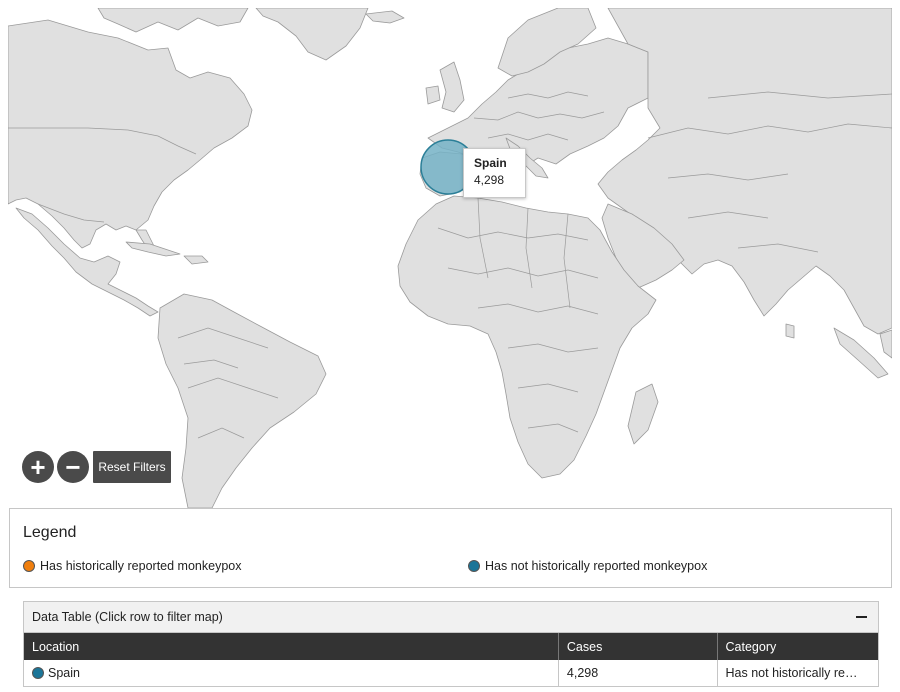 The width and height of the screenshot is (900, 692). I want to click on minus-icon: −, so click(73, 467).